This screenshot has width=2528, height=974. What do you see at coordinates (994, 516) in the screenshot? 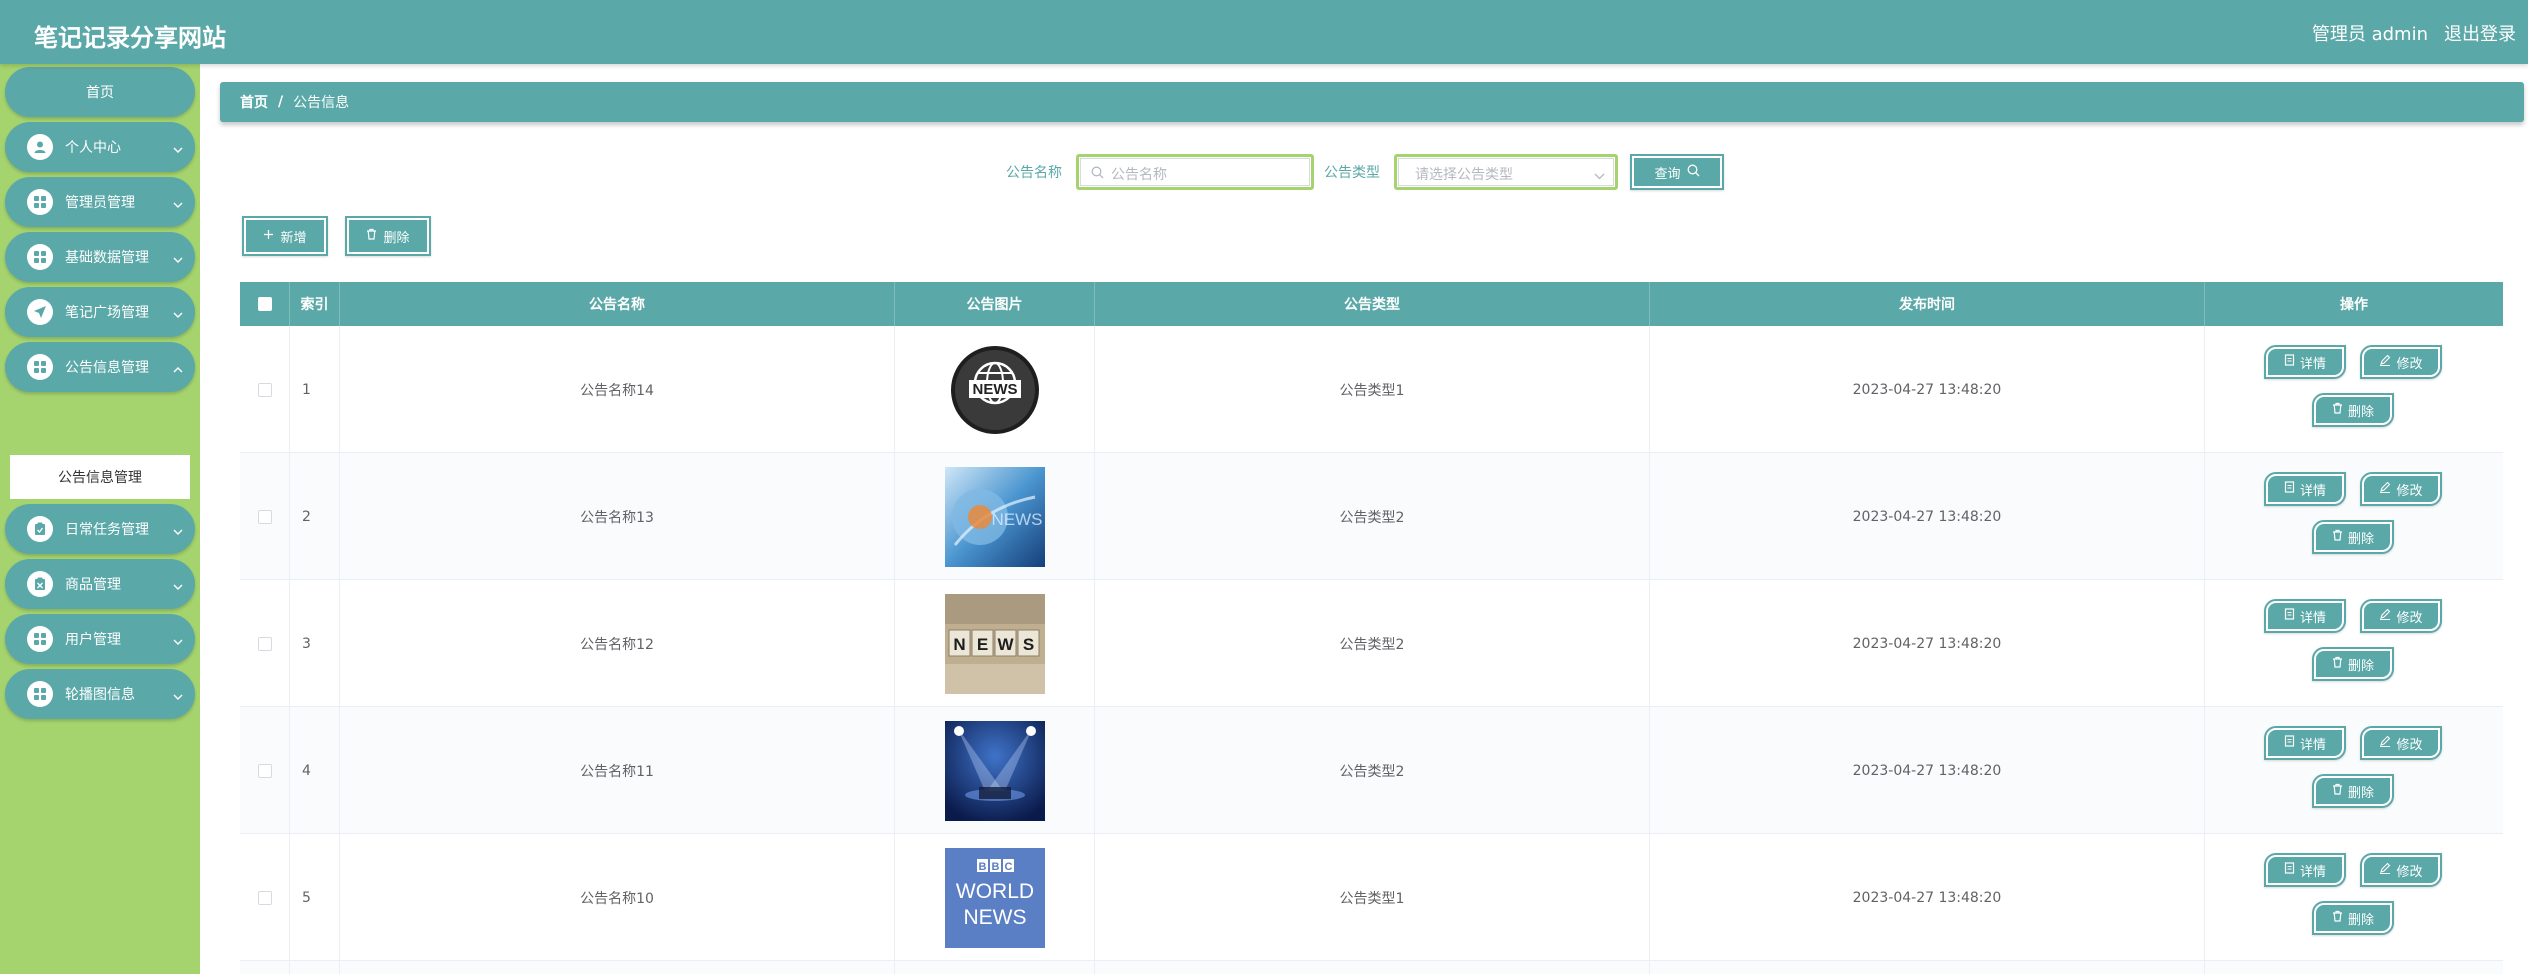
I see `news-blue-image: NEWS` at bounding box center [994, 516].